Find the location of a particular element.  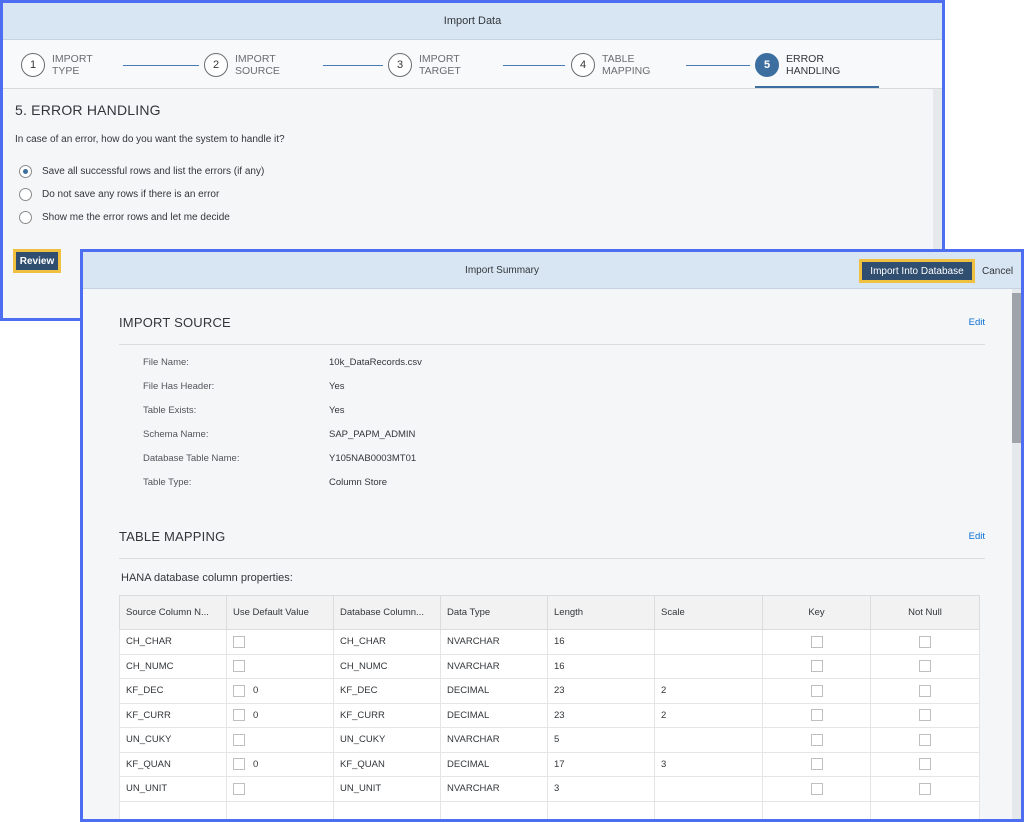

data-type-cell: NVARCHAR is located at coordinates (494, 666).